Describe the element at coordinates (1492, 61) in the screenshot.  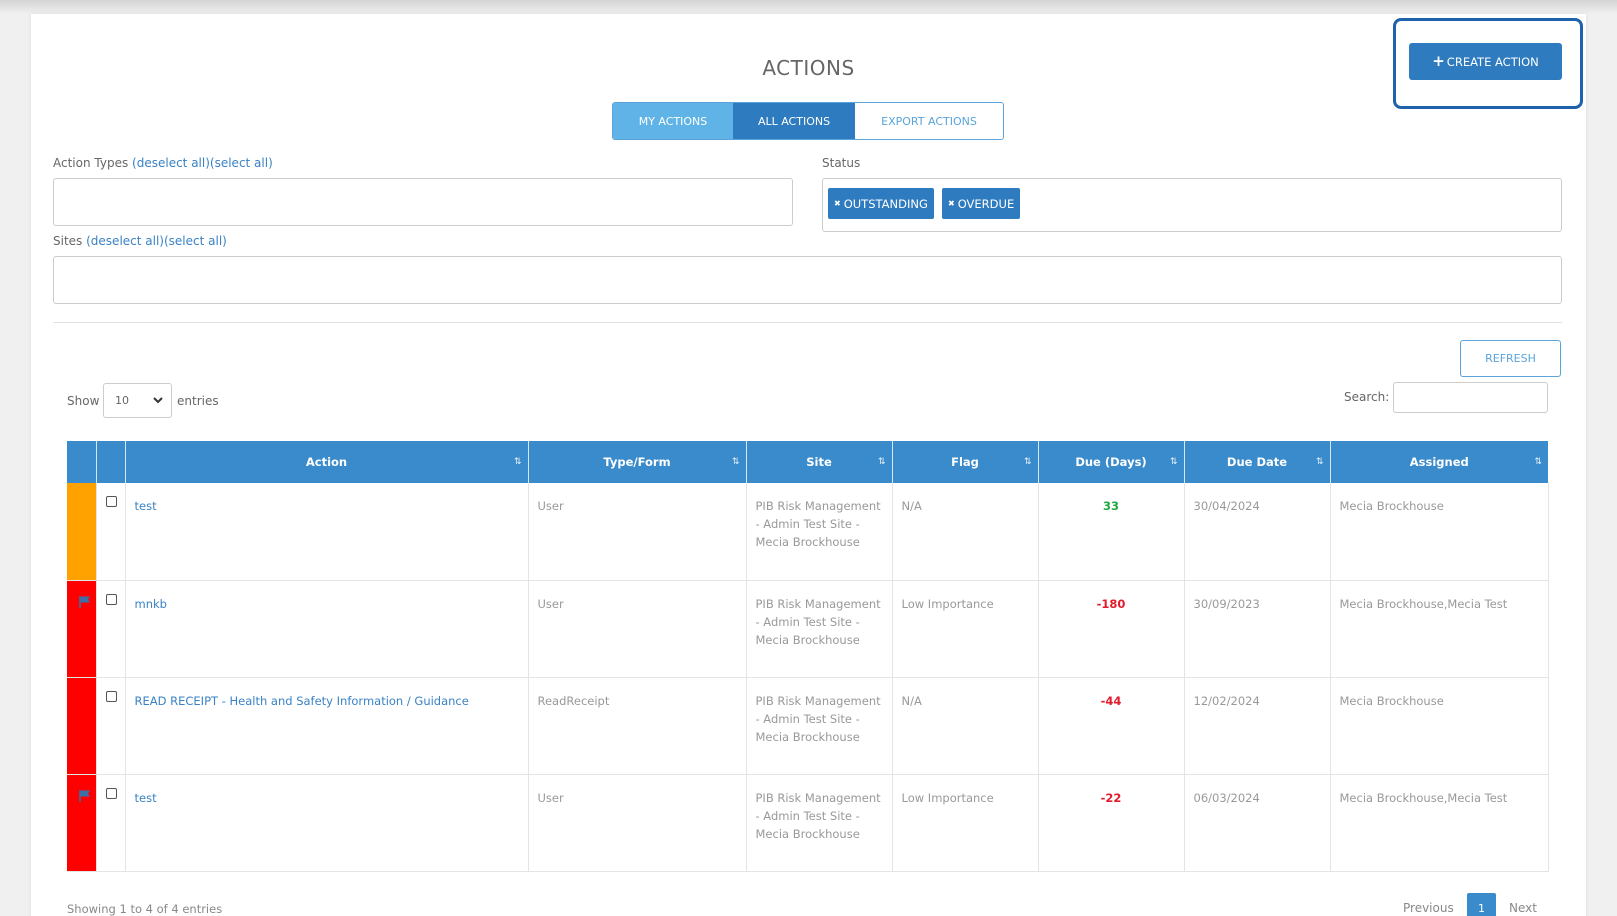
I see `create-action-label: CREATE ACTION` at that location.